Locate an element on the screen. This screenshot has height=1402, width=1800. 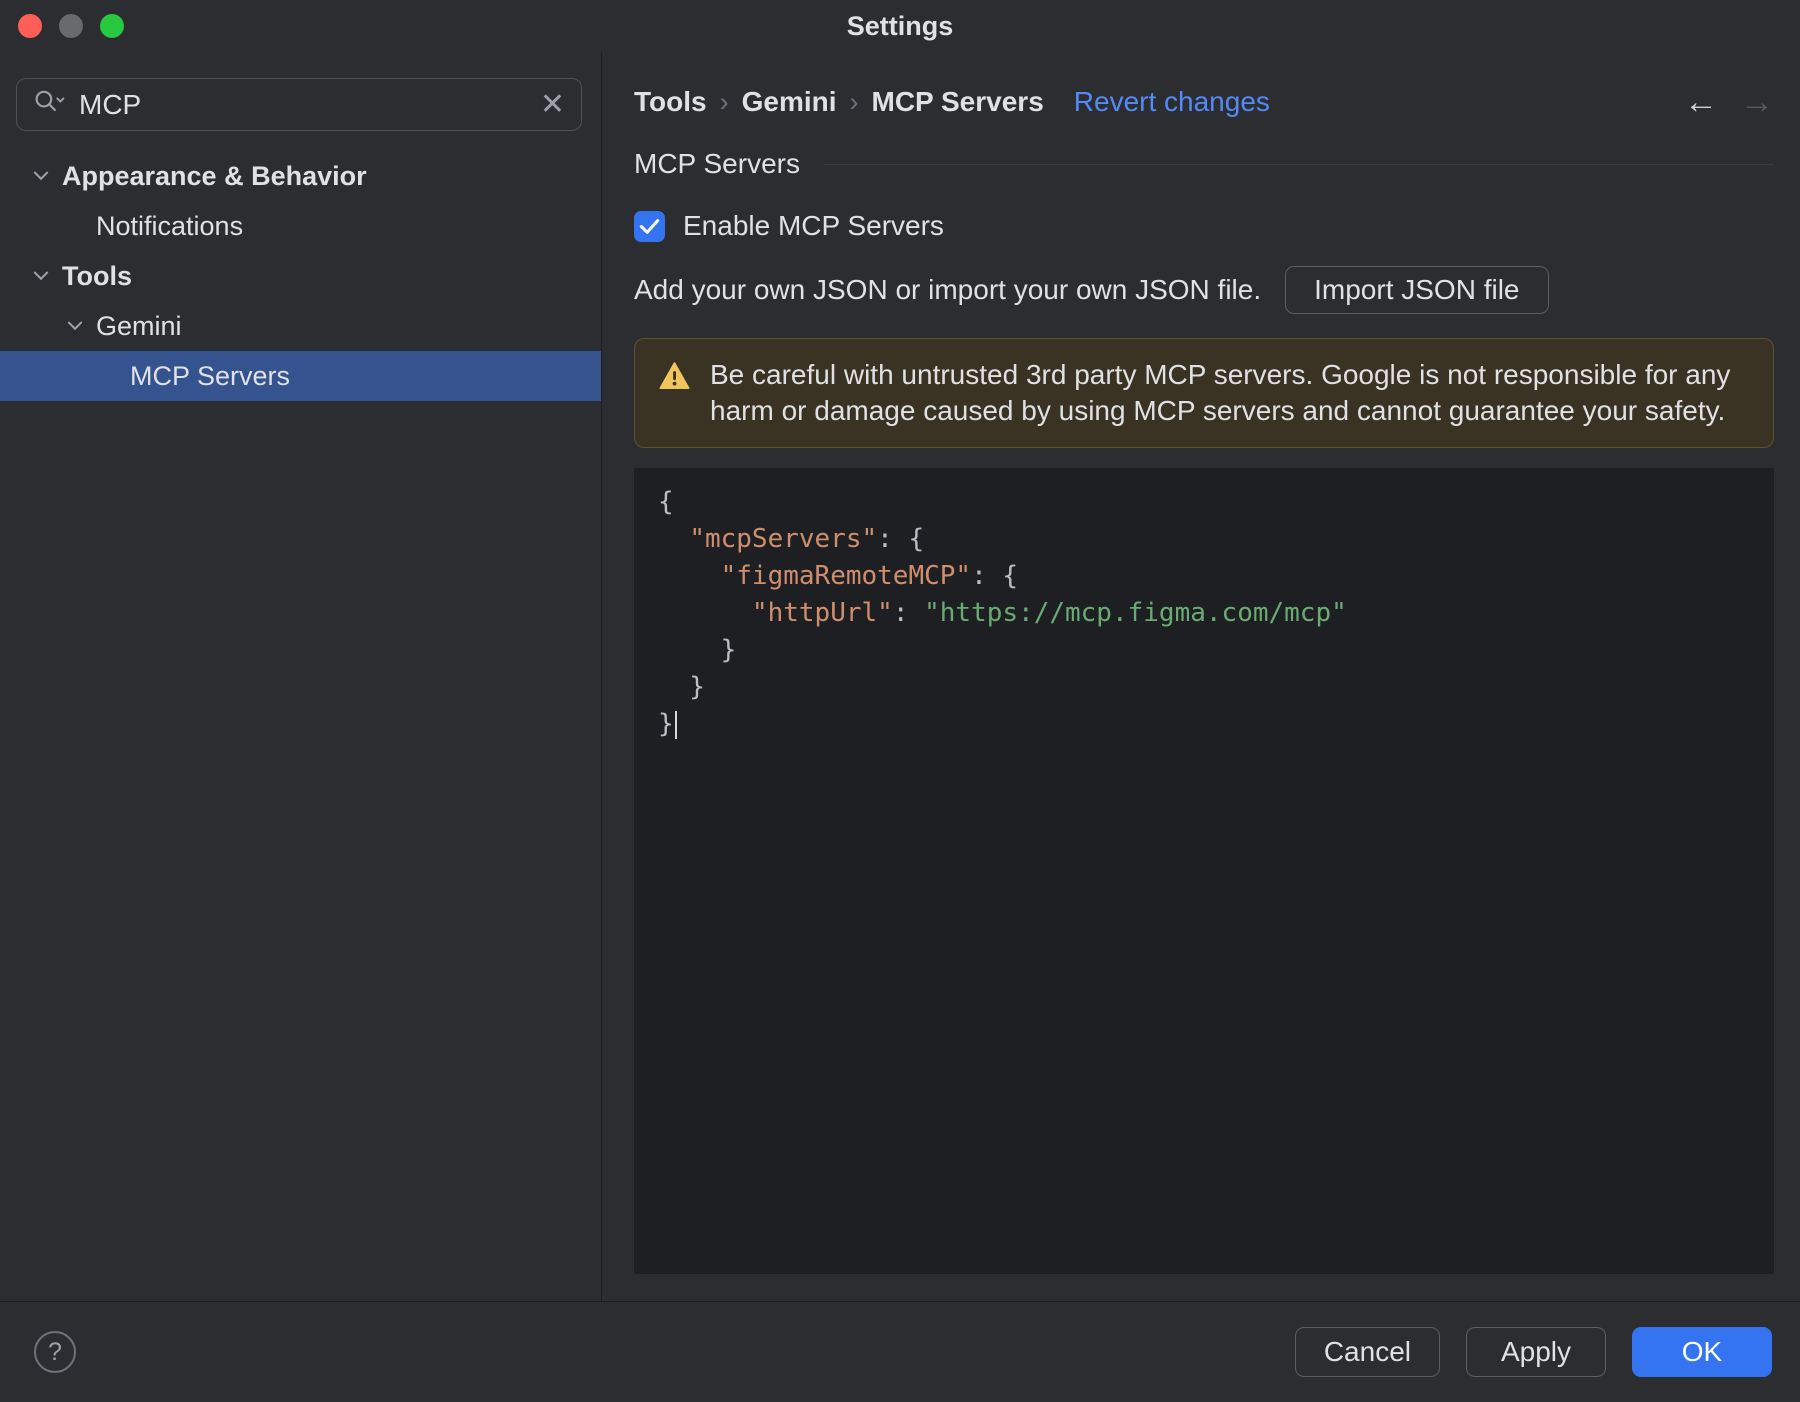
sidebar-item-gemini: Gemini is located at coordinates (300, 326).